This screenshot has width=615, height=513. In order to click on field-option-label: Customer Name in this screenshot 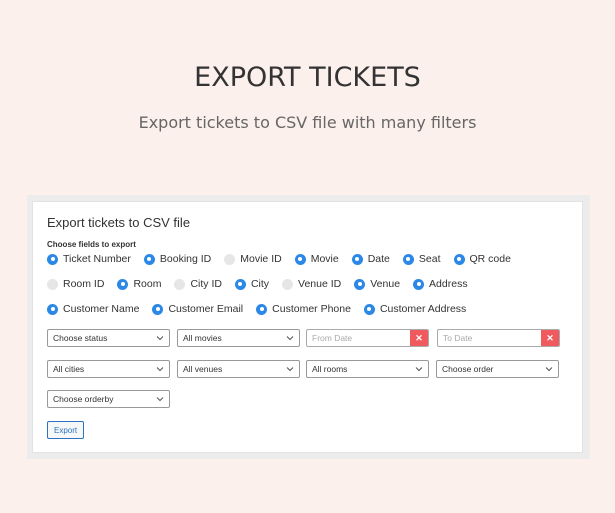, I will do `click(101, 309)`.